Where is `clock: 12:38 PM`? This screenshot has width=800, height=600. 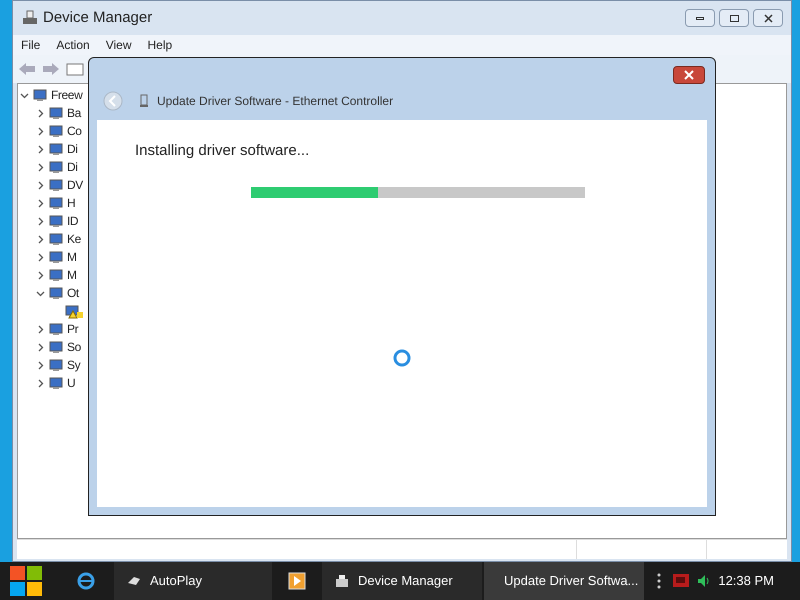 clock: 12:38 PM is located at coordinates (746, 581).